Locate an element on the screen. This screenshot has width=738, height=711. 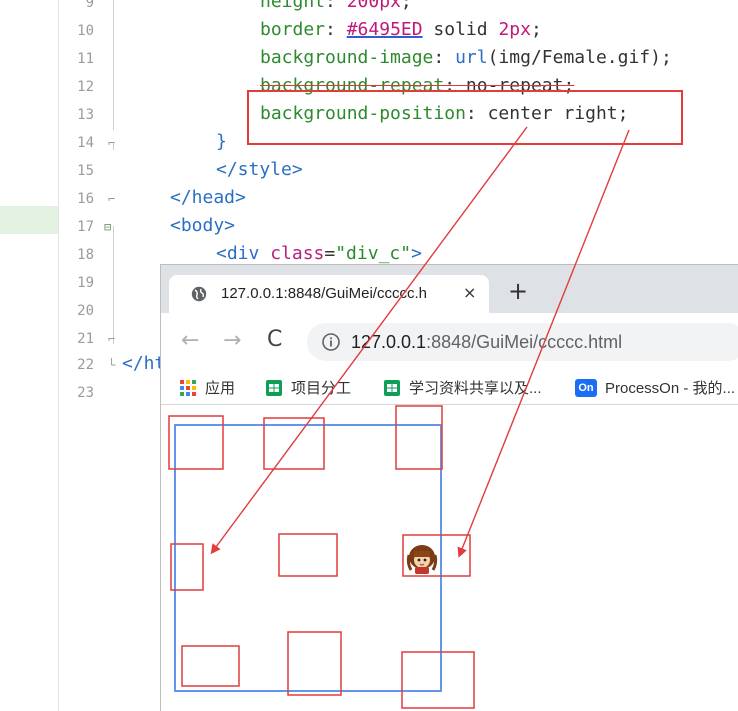
code-line-10: border: #6495ED solid 2px; is located at coordinates (401, 29).